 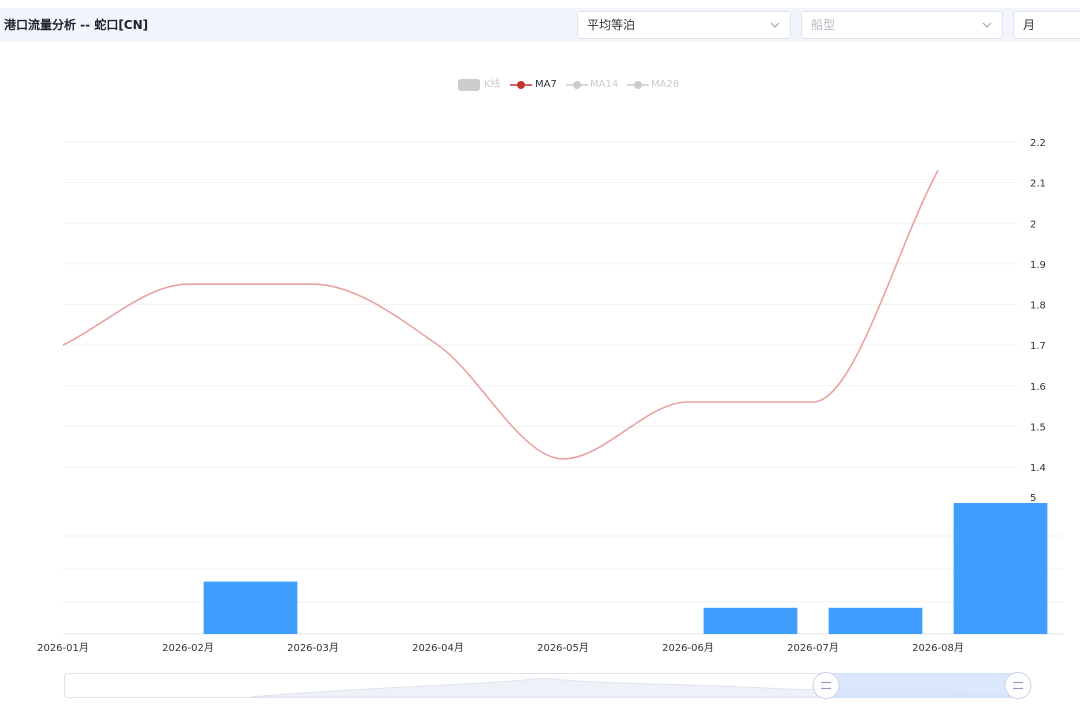 What do you see at coordinates (313, 648) in the screenshot?
I see `x-tick-label: 2026-03月` at bounding box center [313, 648].